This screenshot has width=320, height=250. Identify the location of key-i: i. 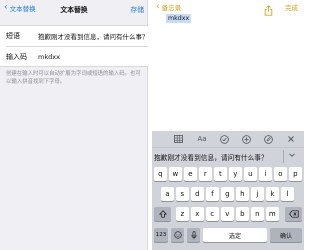
(265, 174).